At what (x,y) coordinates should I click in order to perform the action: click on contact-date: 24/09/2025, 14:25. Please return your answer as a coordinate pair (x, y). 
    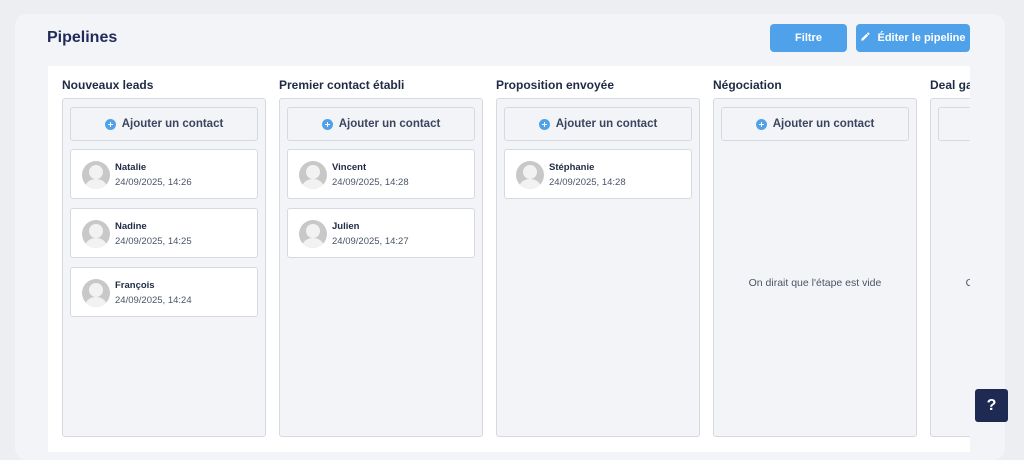
    Looking at the image, I should click on (153, 241).